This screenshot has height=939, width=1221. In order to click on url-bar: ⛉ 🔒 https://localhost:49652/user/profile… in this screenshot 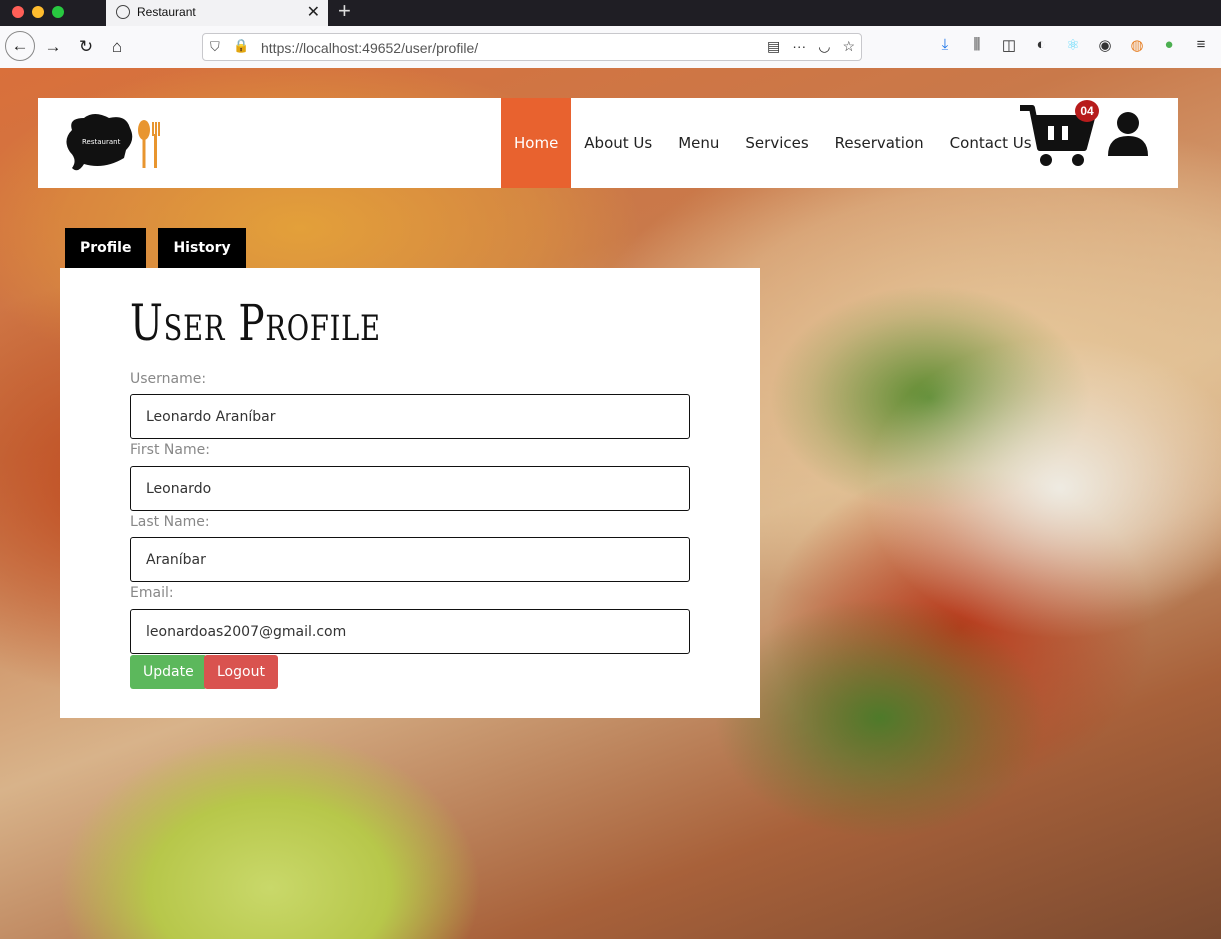, I will do `click(532, 47)`.